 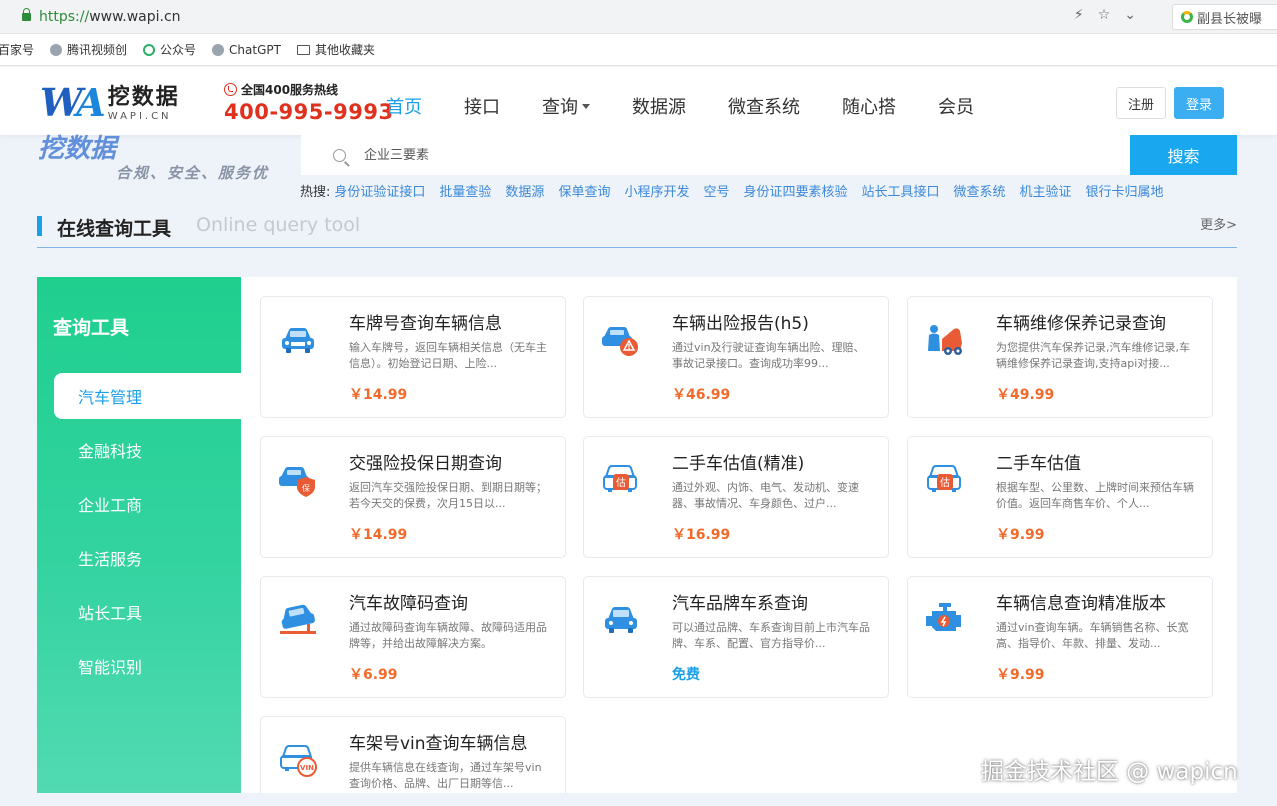 What do you see at coordinates (408, 604) in the screenshot?
I see `card-title: 汽车故障码查询` at bounding box center [408, 604].